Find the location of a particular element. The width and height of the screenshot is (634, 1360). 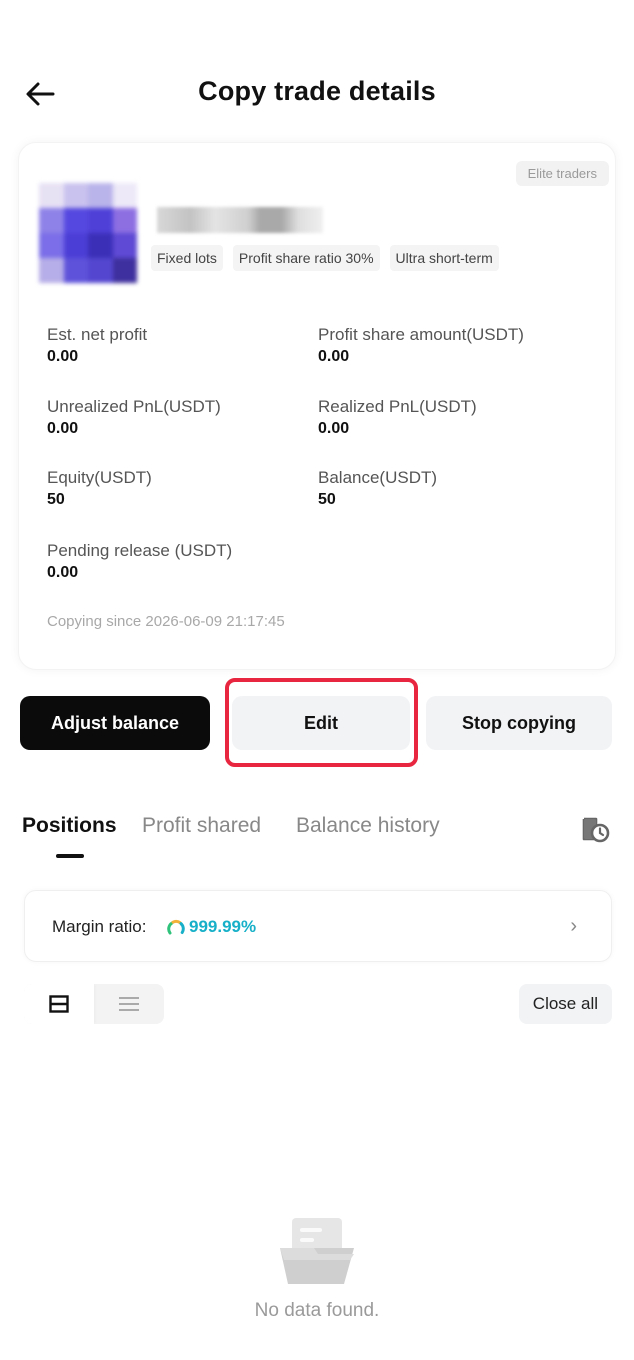

empty-document-icon is located at coordinates (317, 1251).